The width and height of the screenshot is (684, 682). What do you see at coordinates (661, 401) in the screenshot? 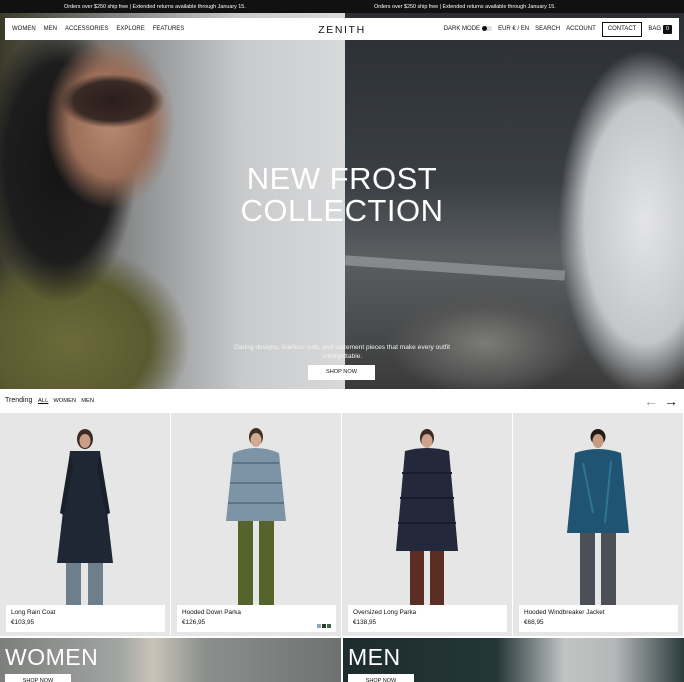
I see `carousel-arrows: ← →` at bounding box center [661, 401].